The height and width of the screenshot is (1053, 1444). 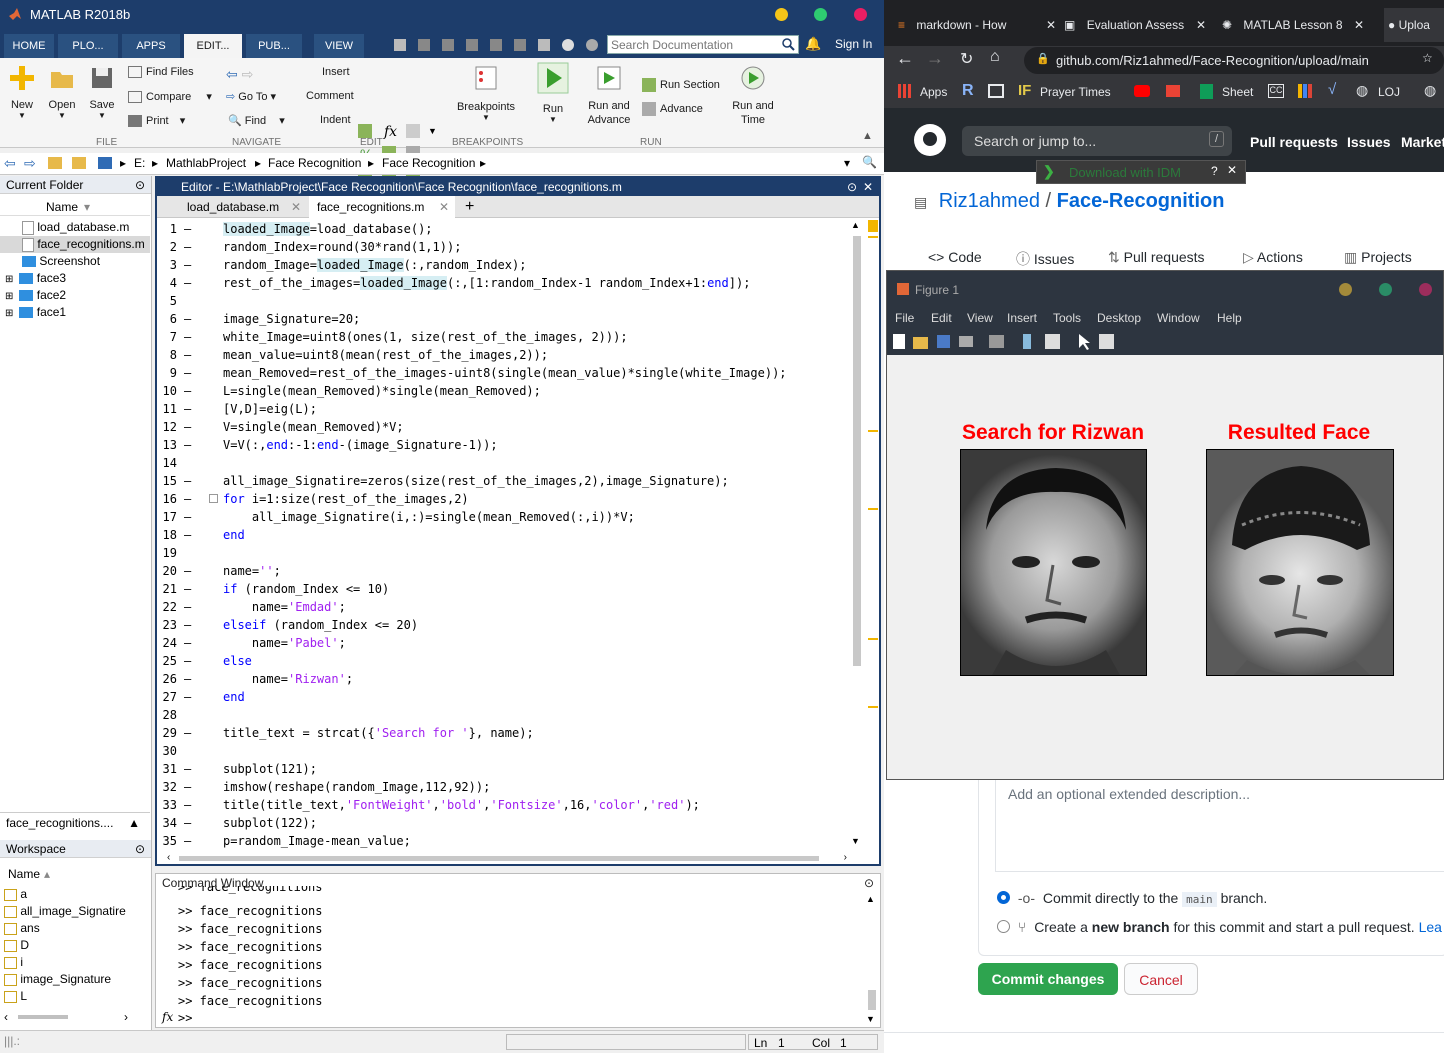 I want to click on variable-item: all_image_Signatire, so click(x=75, y=911).